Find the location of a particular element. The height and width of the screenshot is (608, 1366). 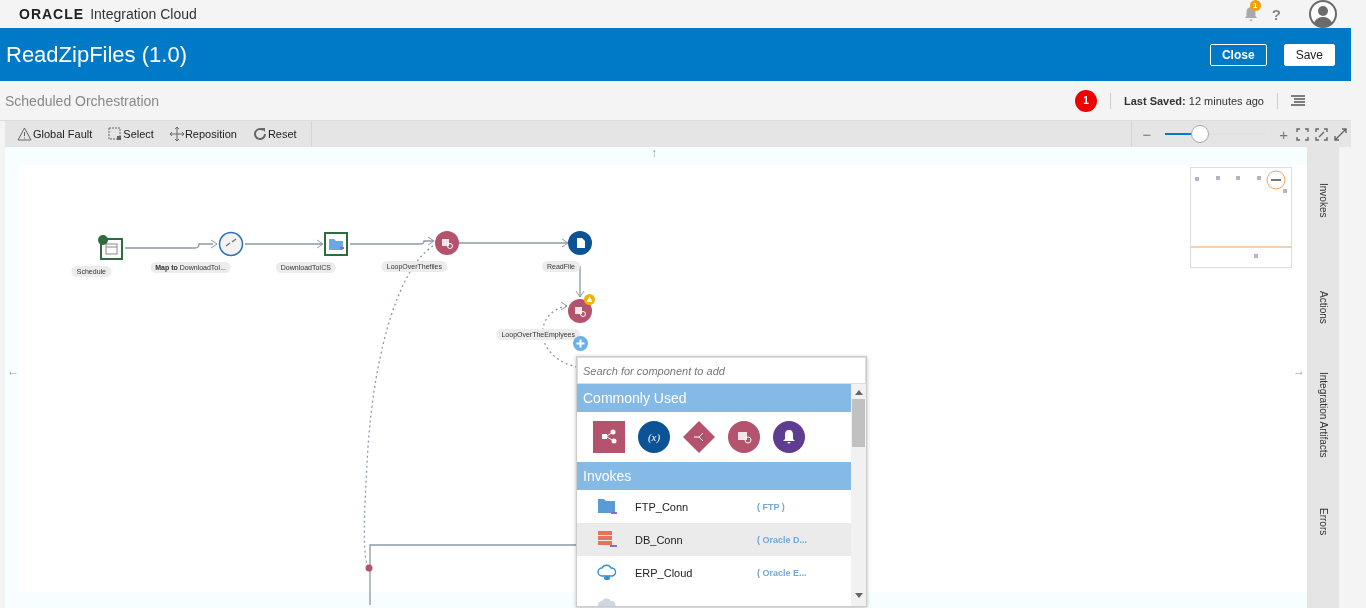

side-panel-tab: Invokes is located at coordinates (1323, 200).